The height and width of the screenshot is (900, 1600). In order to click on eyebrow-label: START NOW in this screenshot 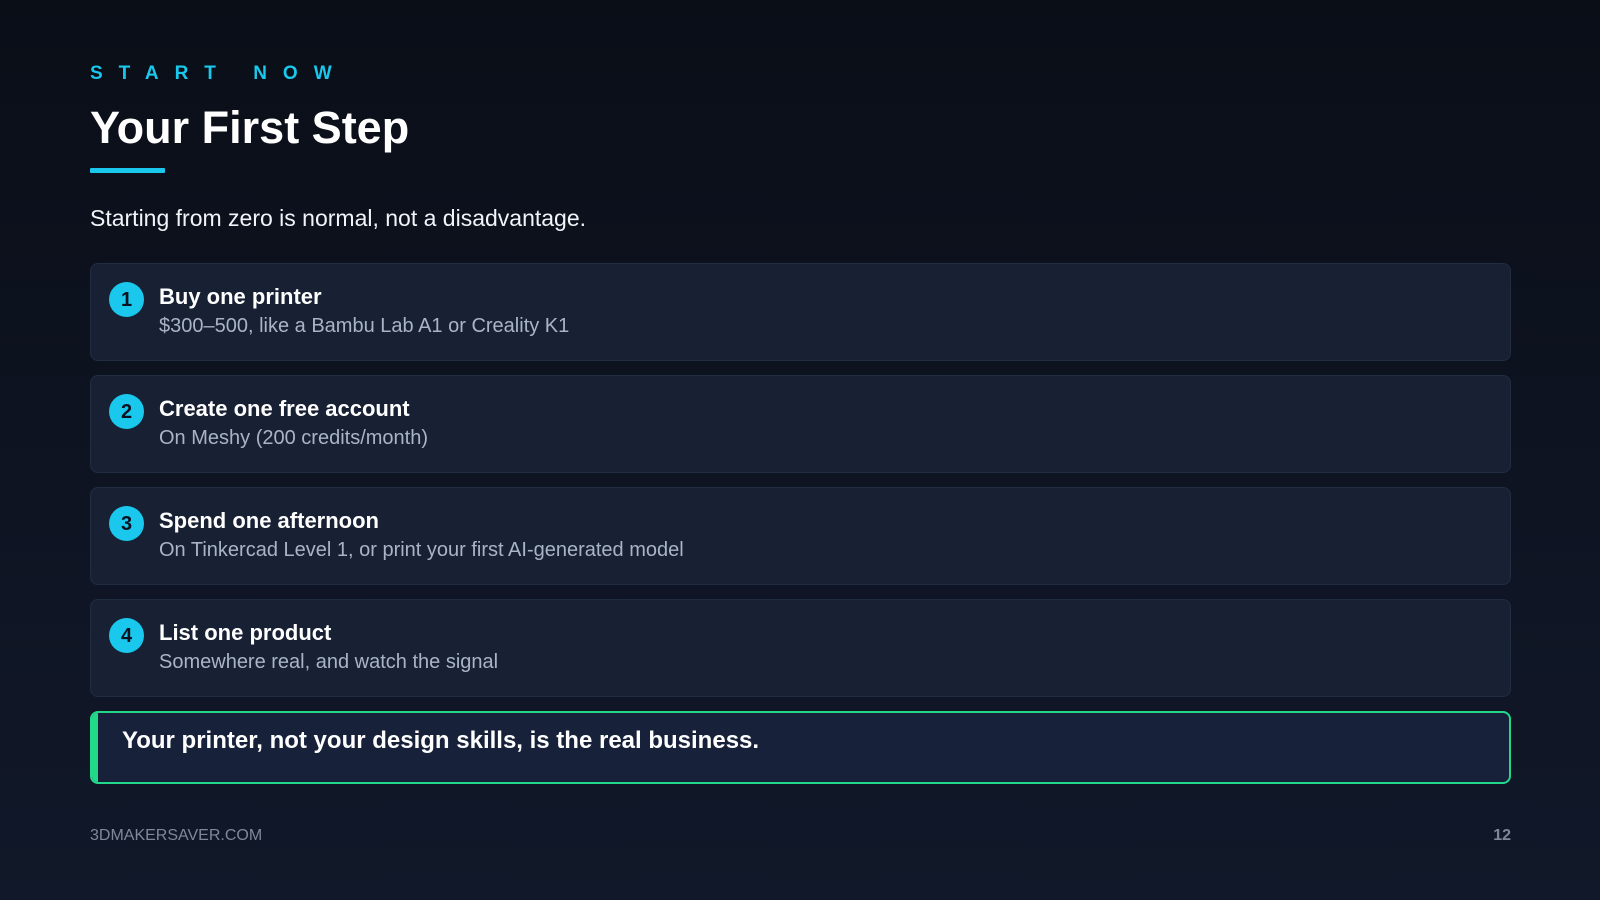, I will do `click(219, 73)`.